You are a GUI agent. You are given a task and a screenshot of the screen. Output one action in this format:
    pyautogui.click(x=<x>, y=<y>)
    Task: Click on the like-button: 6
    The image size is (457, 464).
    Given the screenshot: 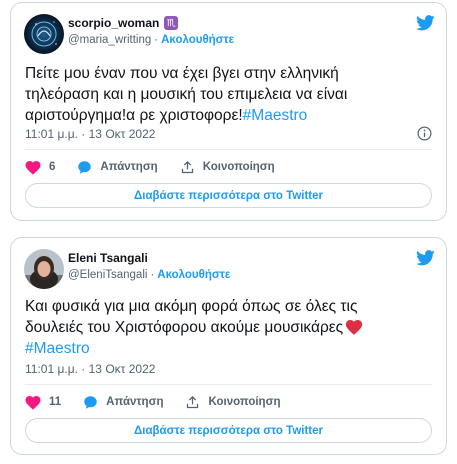 What is the action you would take?
    pyautogui.click(x=40, y=167)
    